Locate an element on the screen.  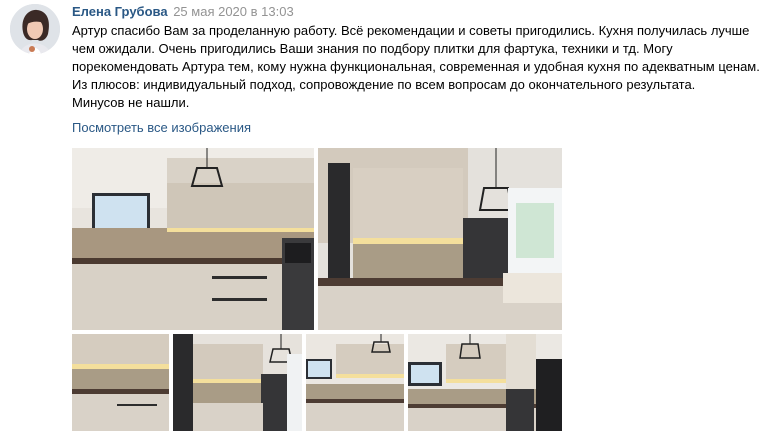
view-all-images-link: Посмотреть все изображения is located at coordinates (161, 128).